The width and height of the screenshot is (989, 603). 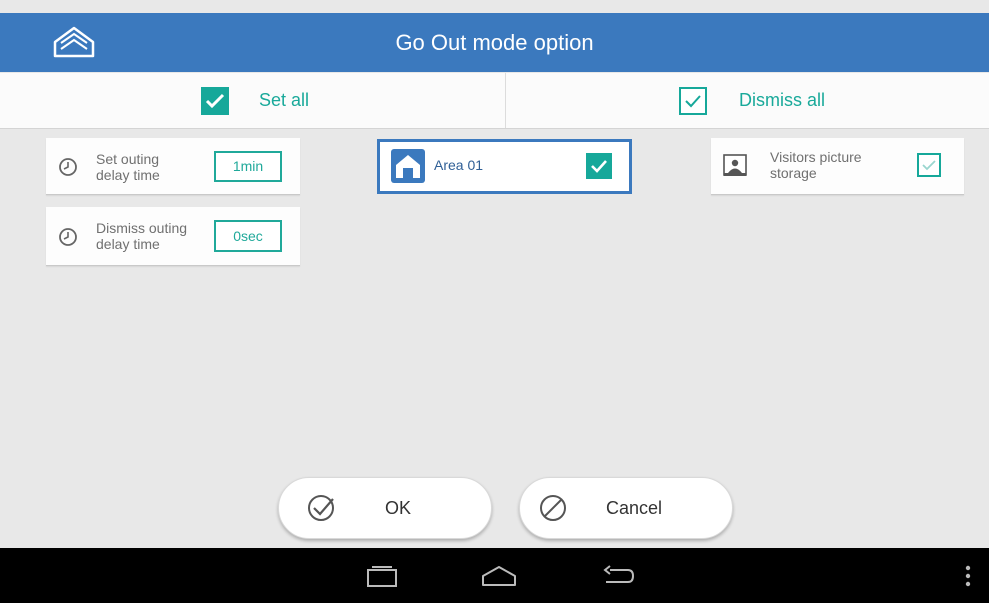 I want to click on overflow-menu-icon, so click(x=968, y=576).